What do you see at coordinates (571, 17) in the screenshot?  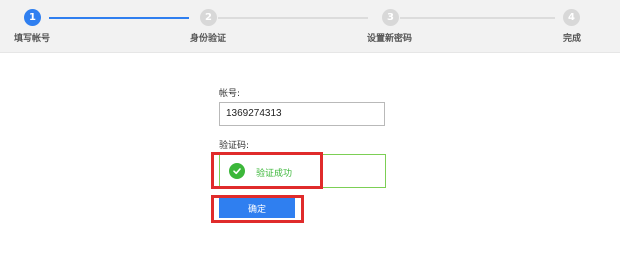 I see `step-4-indicator: 4` at bounding box center [571, 17].